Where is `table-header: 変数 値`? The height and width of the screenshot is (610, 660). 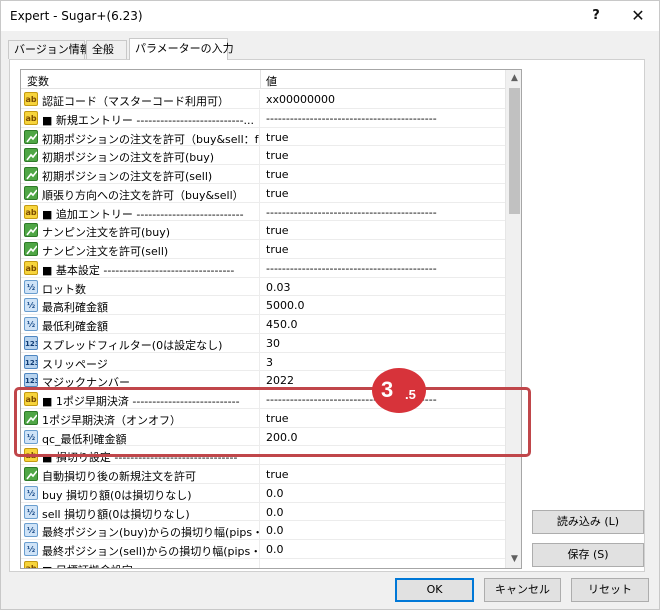 table-header: 変数 値 is located at coordinates (263, 79).